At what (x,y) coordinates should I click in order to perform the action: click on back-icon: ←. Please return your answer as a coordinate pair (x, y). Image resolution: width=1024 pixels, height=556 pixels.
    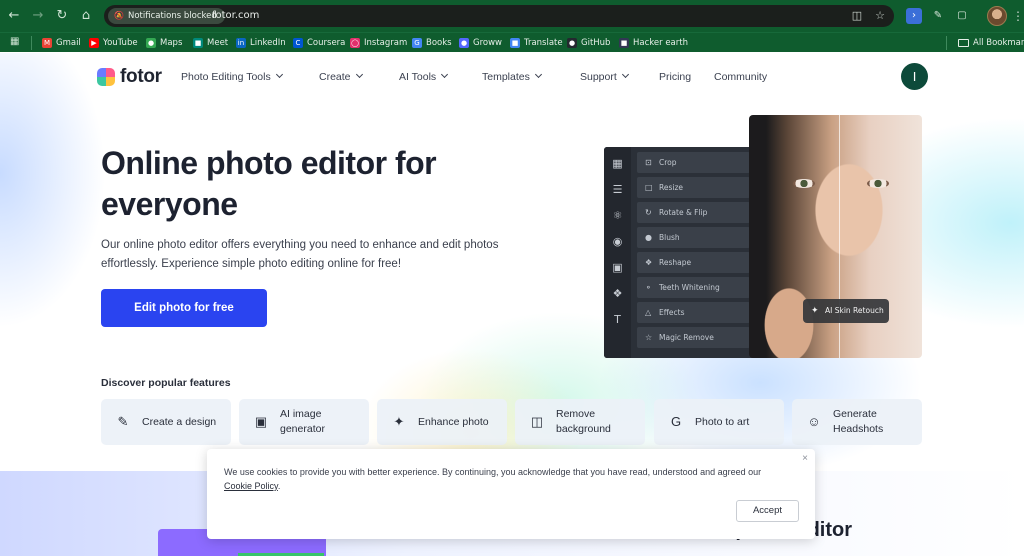
    Looking at the image, I should click on (14, 16).